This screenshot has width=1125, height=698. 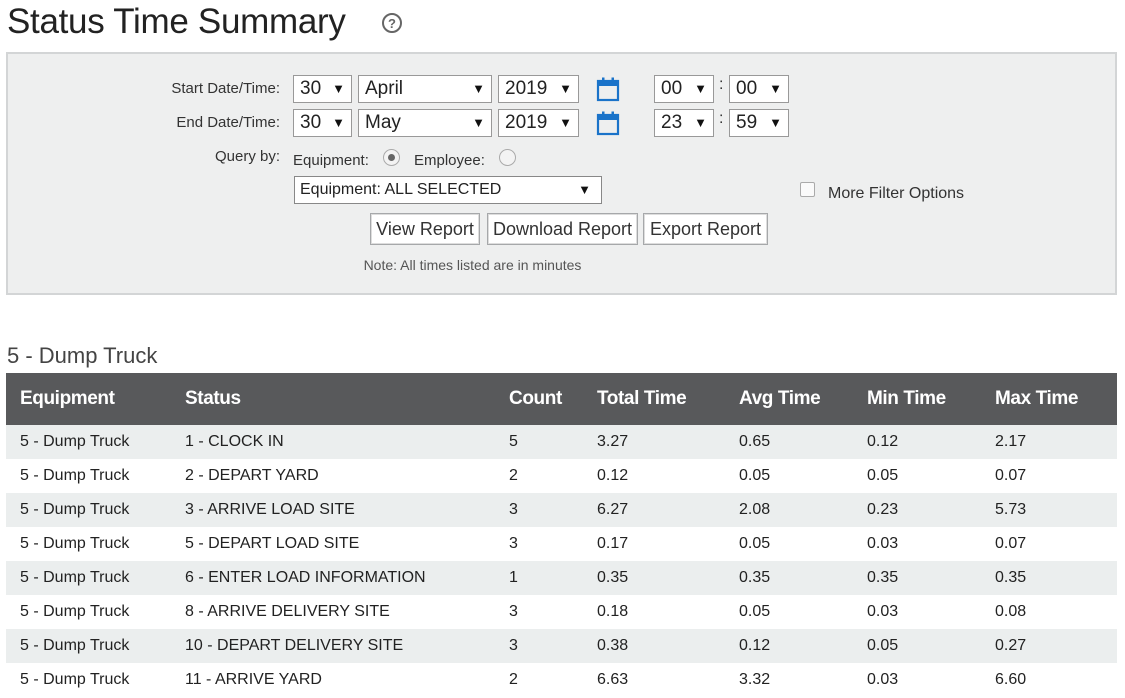 What do you see at coordinates (747, 122) in the screenshot?
I see `end-minute-value: 59` at bounding box center [747, 122].